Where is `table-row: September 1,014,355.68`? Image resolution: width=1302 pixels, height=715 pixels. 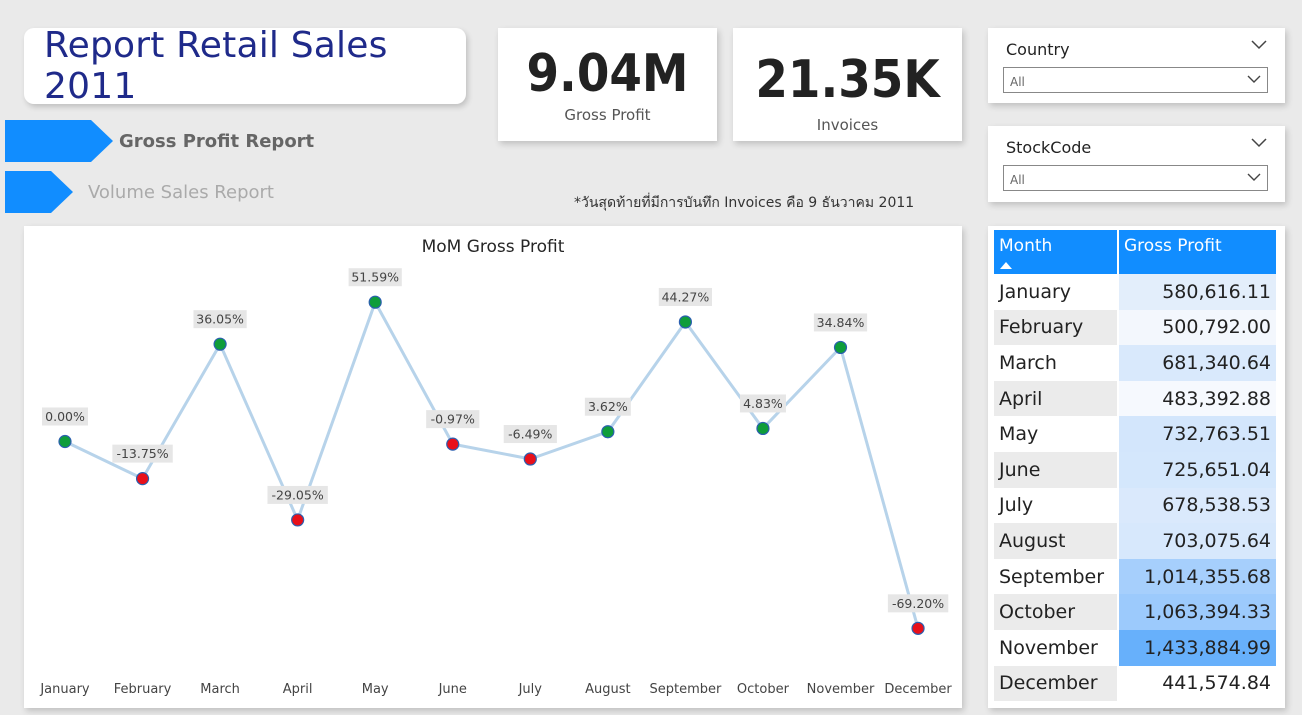
table-row: September 1,014,355.68 is located at coordinates (1135, 576).